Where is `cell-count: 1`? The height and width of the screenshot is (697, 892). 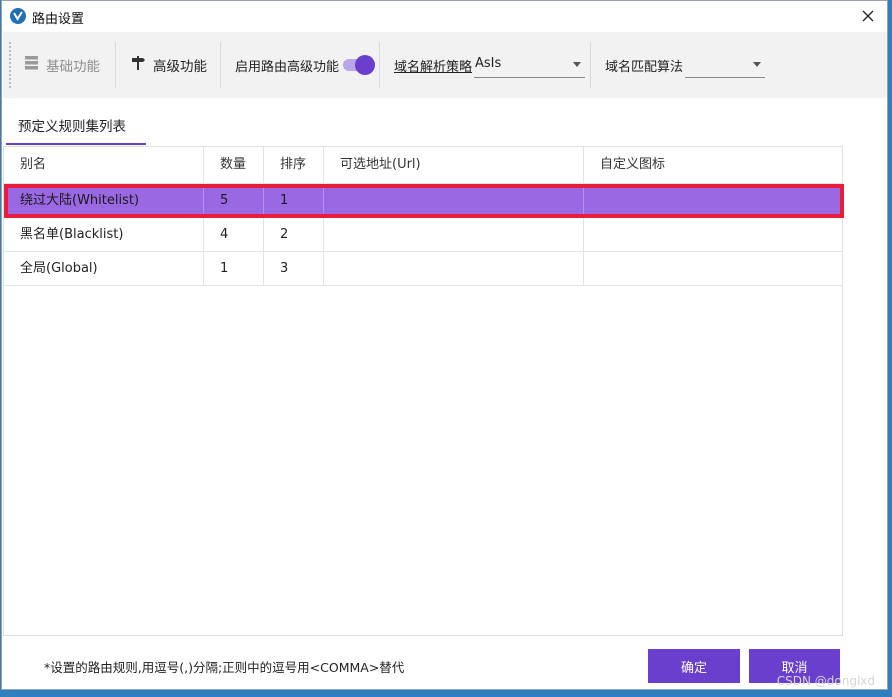 cell-count: 1 is located at coordinates (234, 268).